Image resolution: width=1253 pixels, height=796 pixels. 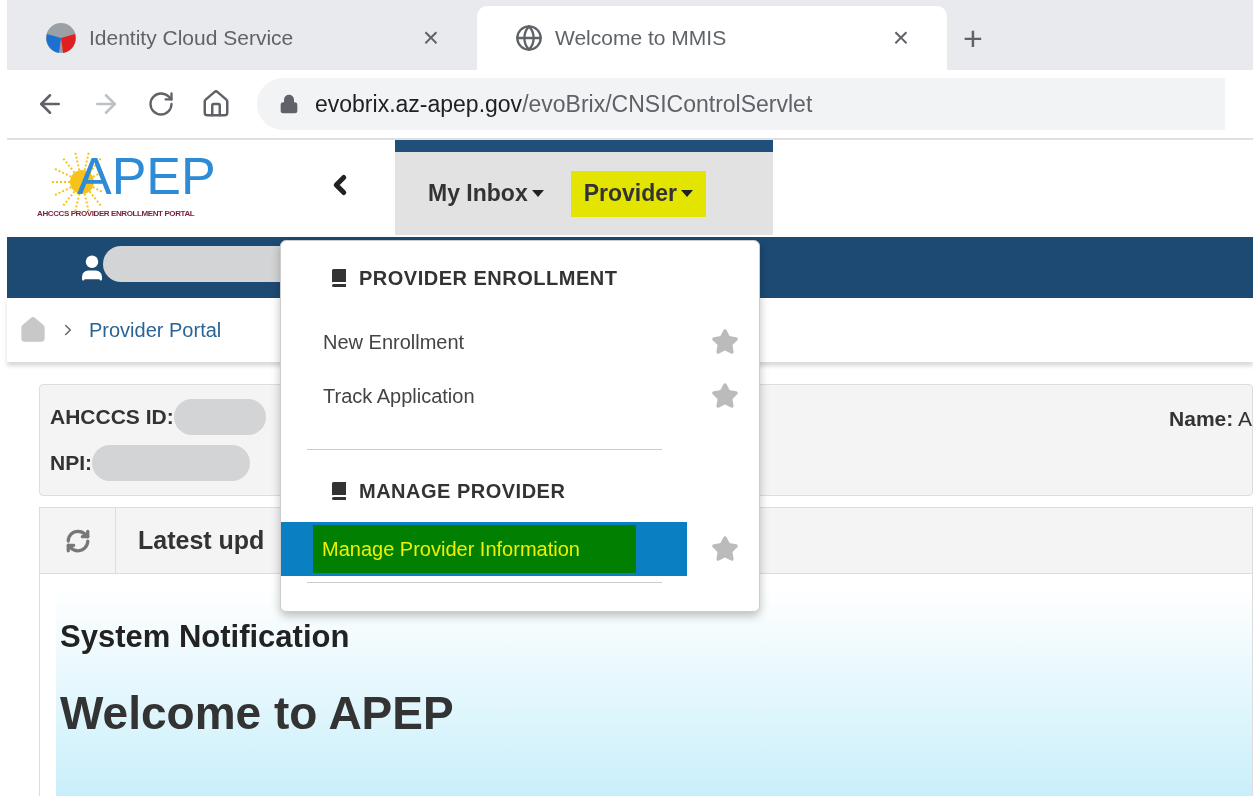 What do you see at coordinates (641, 38) in the screenshot?
I see `tab-title: Welcome to MMIS` at bounding box center [641, 38].